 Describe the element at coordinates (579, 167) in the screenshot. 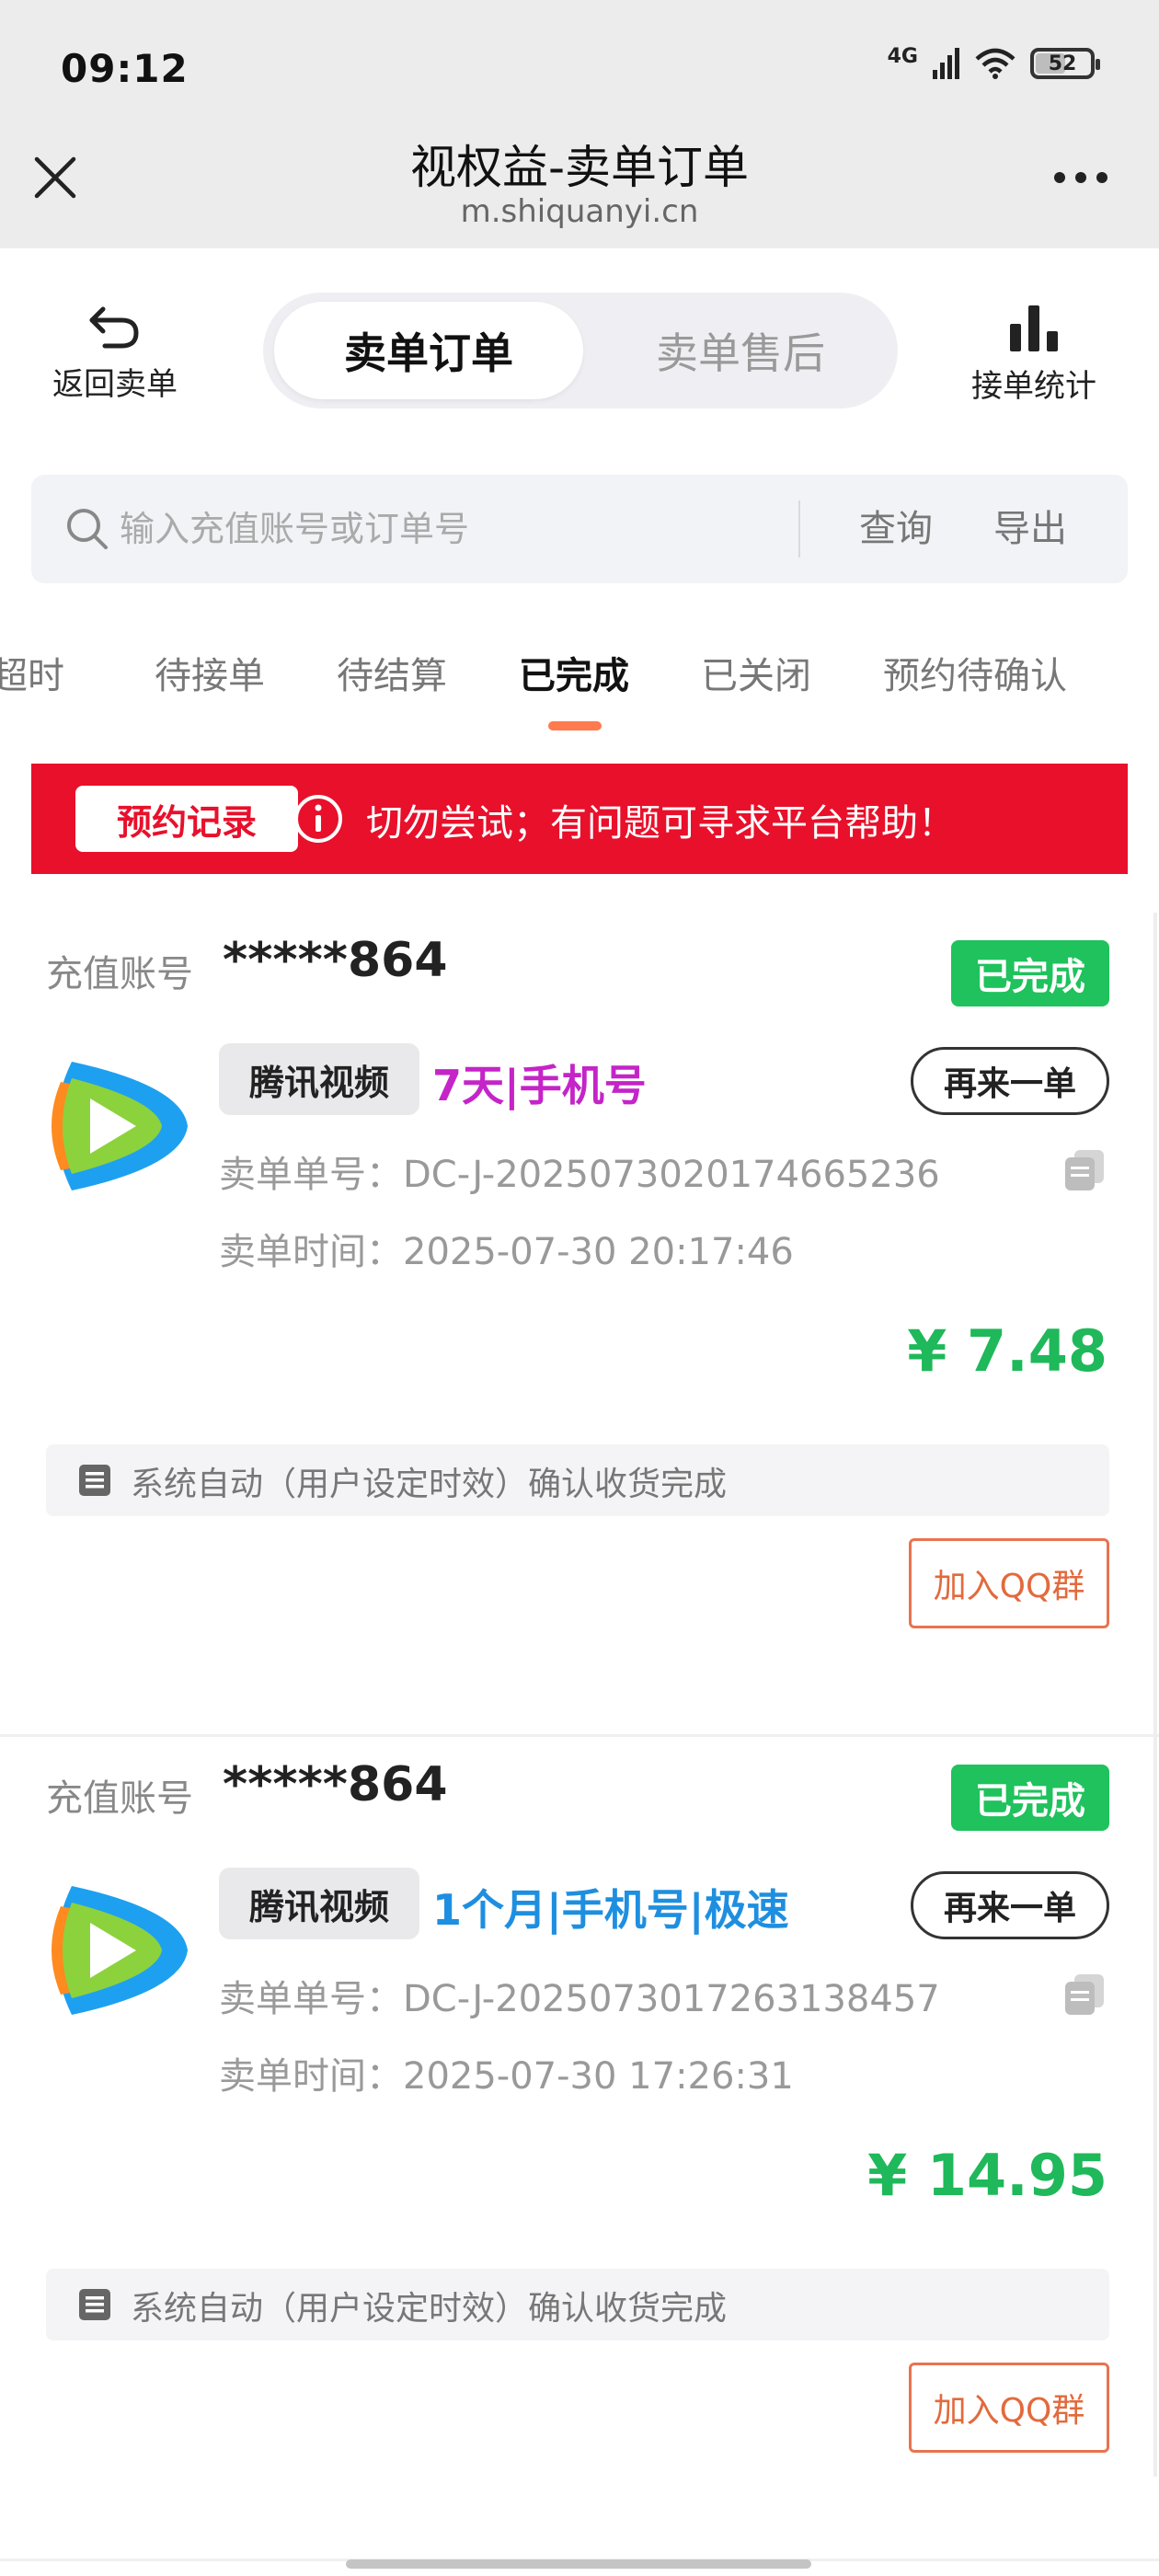

I see `page-title: 视权益-卖单订单` at that location.